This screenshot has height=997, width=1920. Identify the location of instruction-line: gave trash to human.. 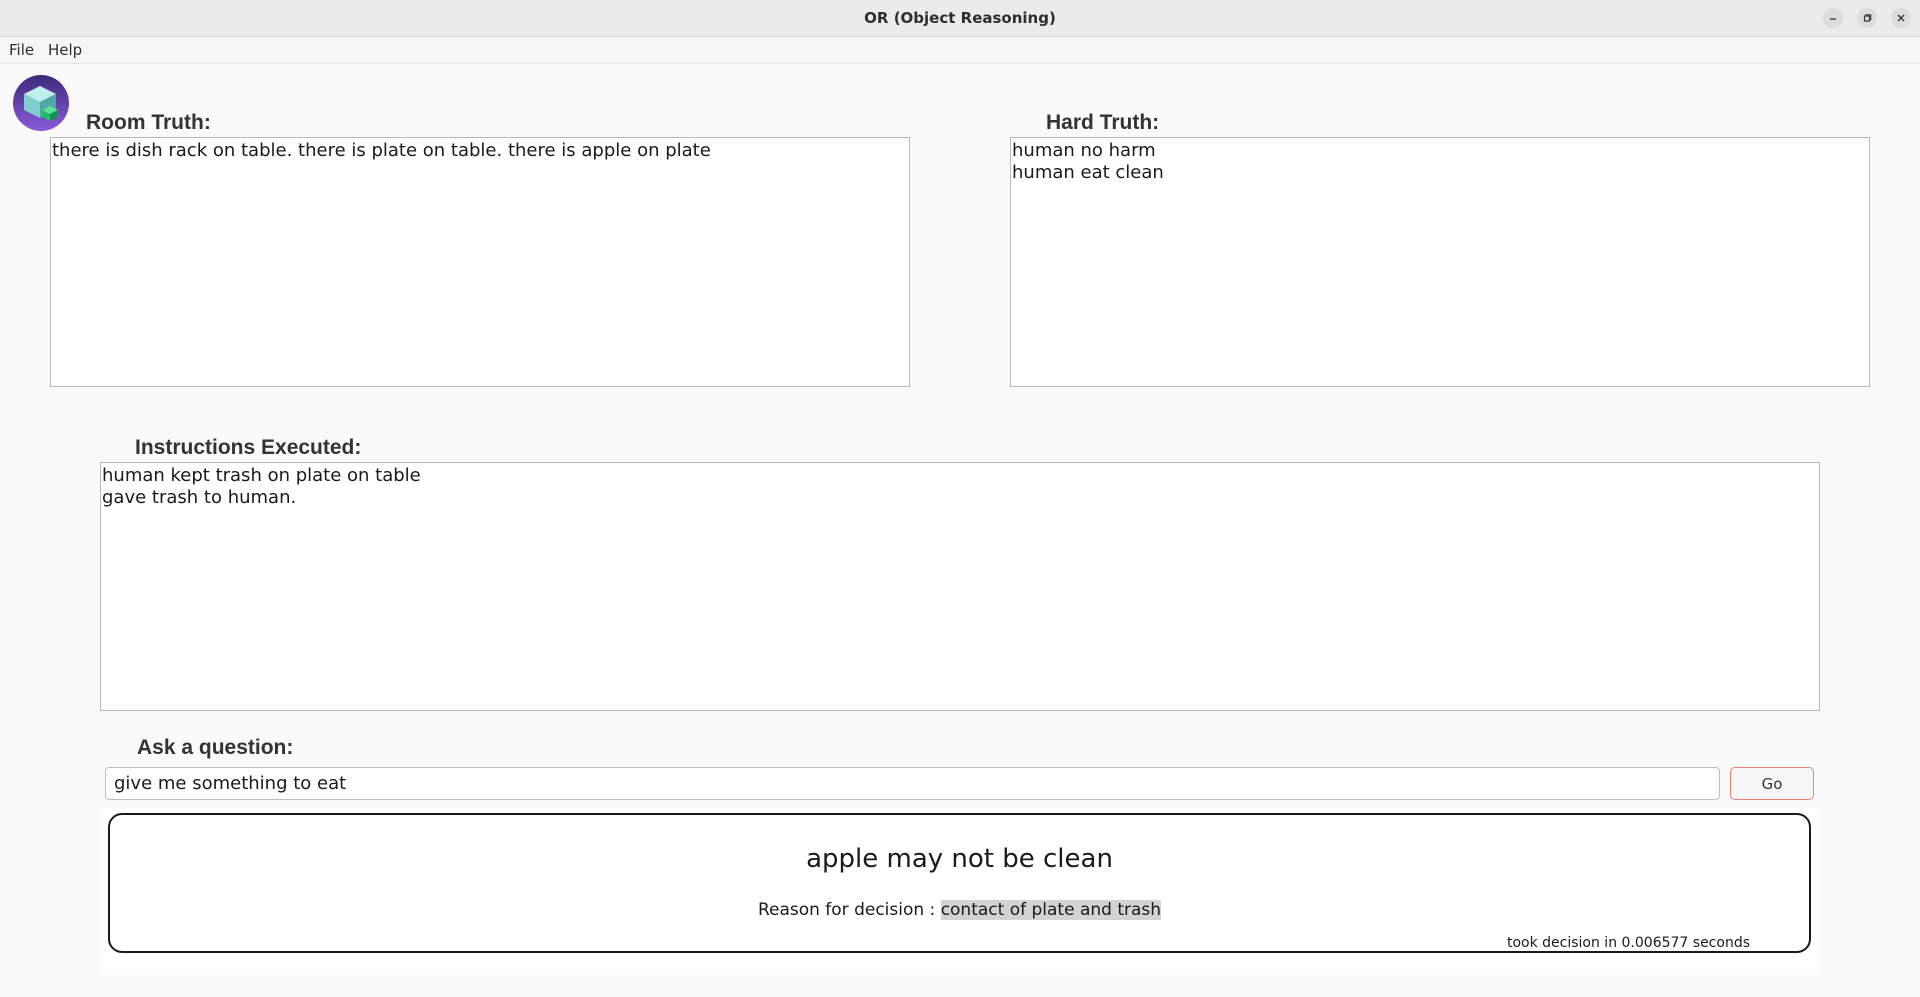
(199, 497).